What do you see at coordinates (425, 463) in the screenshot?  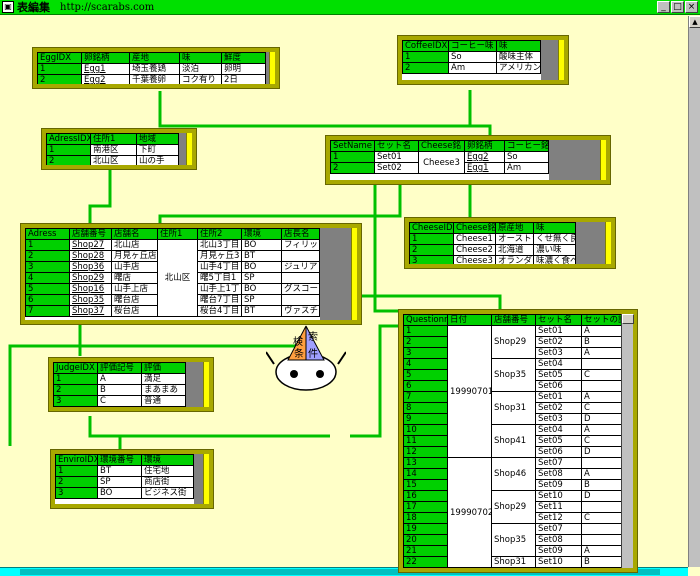 I see `table-cell: 13` at bounding box center [425, 463].